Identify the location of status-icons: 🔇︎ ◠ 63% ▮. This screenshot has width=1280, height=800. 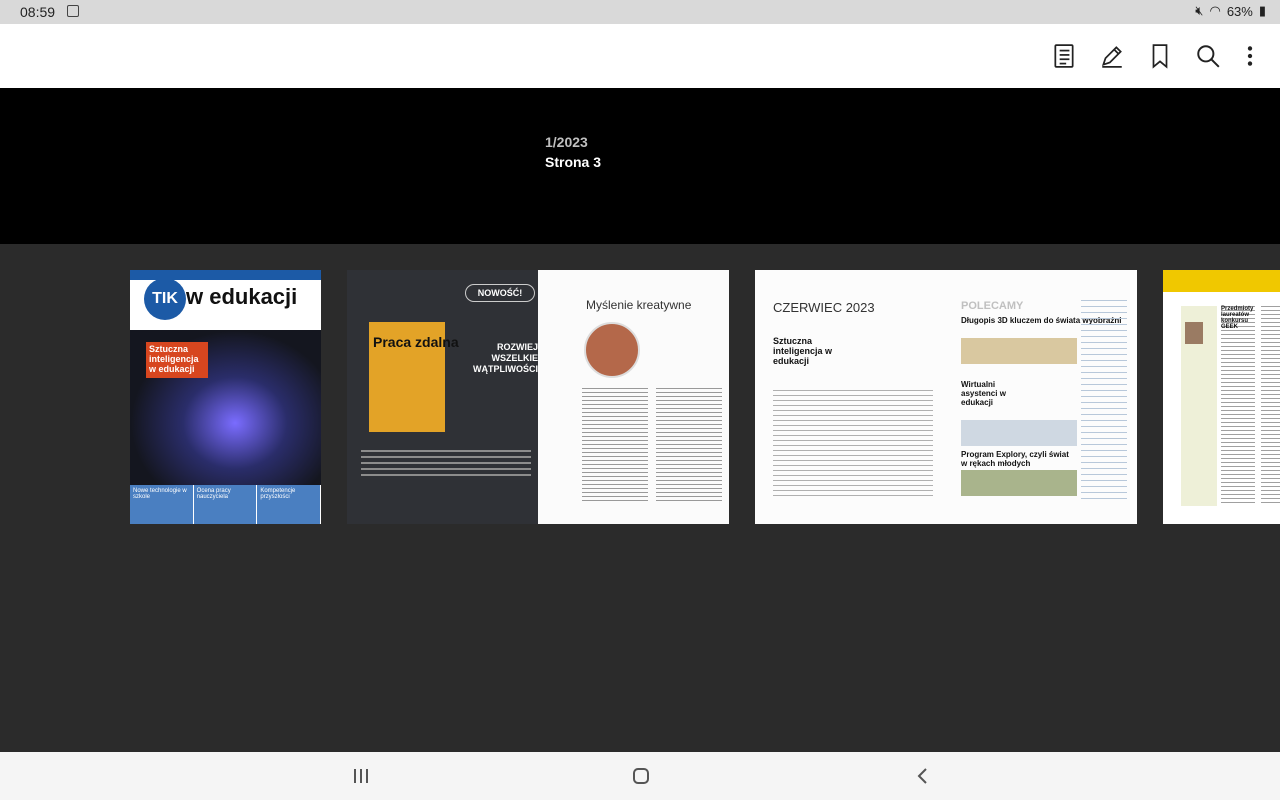
(1230, 11).